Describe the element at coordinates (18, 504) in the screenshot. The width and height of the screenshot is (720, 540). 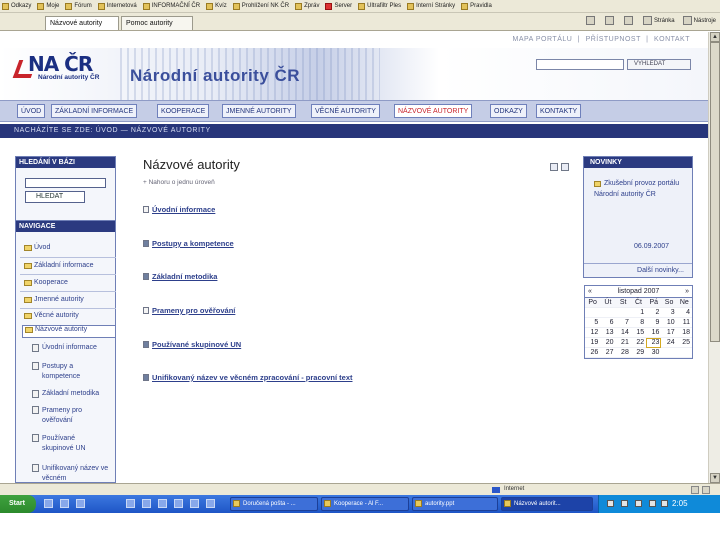
I see `start-button: Start` at that location.